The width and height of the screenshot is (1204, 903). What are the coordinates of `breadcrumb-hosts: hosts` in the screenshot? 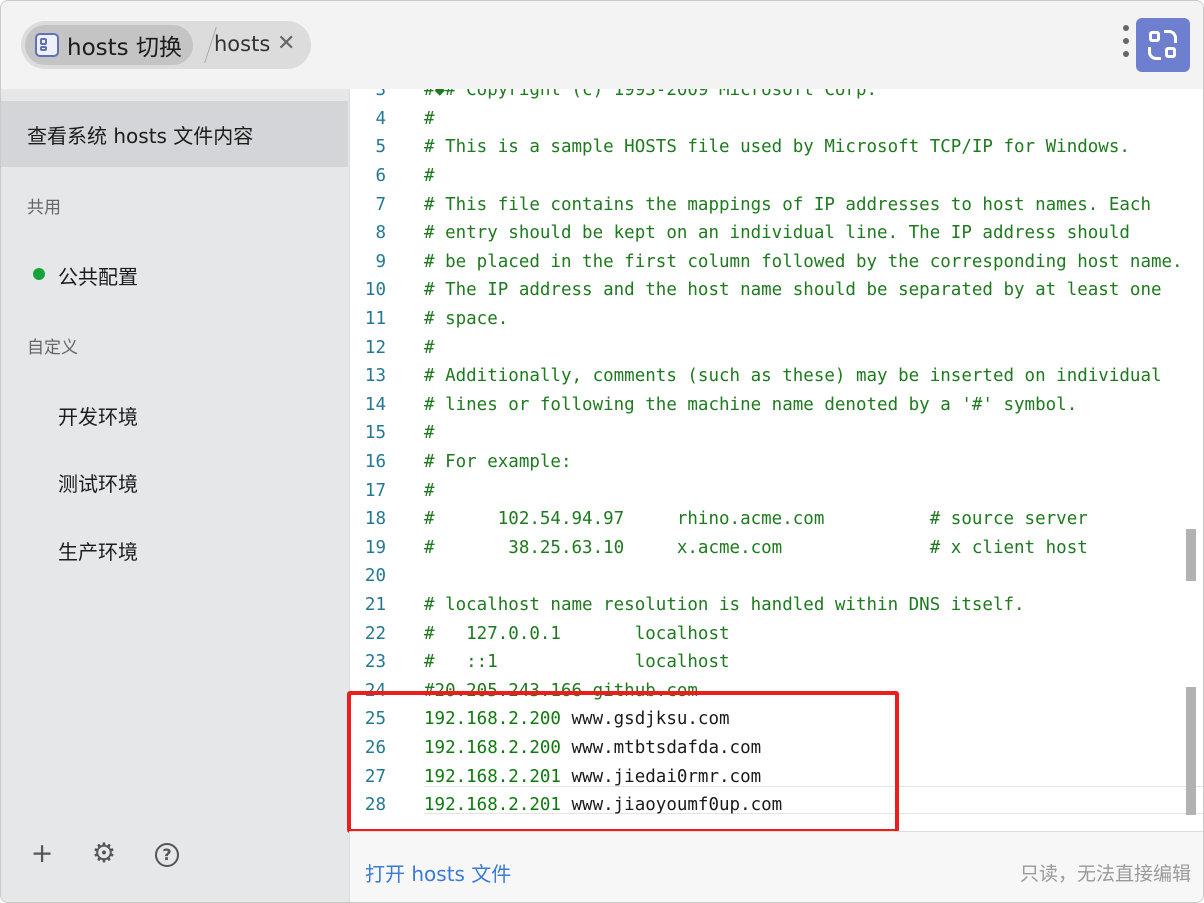 It's located at (242, 44).